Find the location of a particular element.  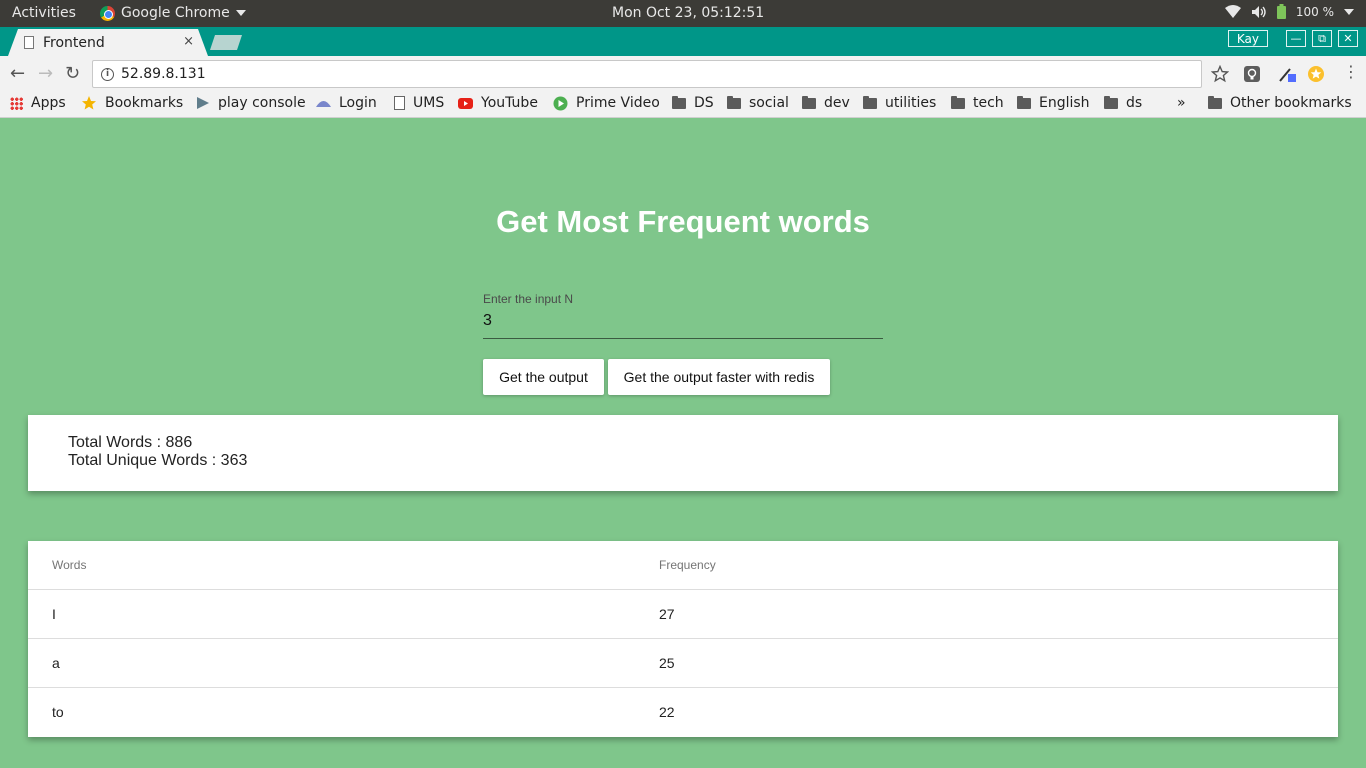

battery-percent: 100 % is located at coordinates (1314, 11).